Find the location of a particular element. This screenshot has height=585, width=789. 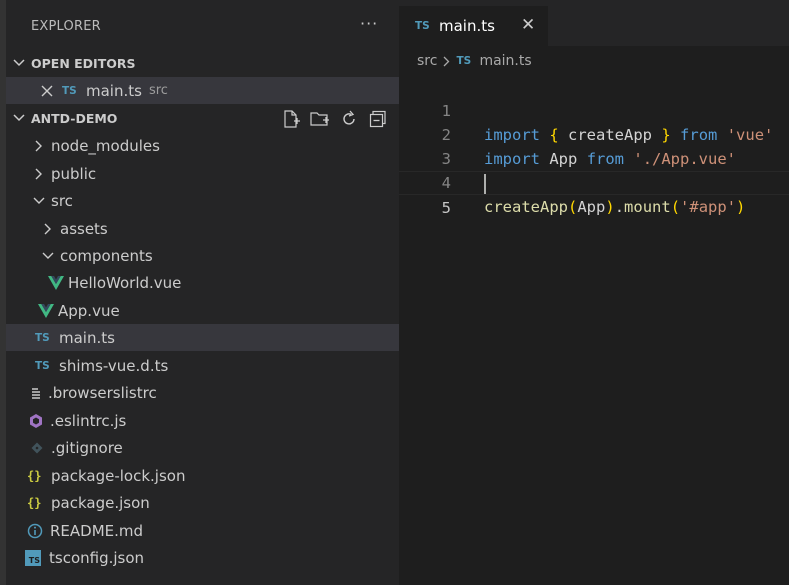

tree-item-label: main.ts is located at coordinates (87, 337).